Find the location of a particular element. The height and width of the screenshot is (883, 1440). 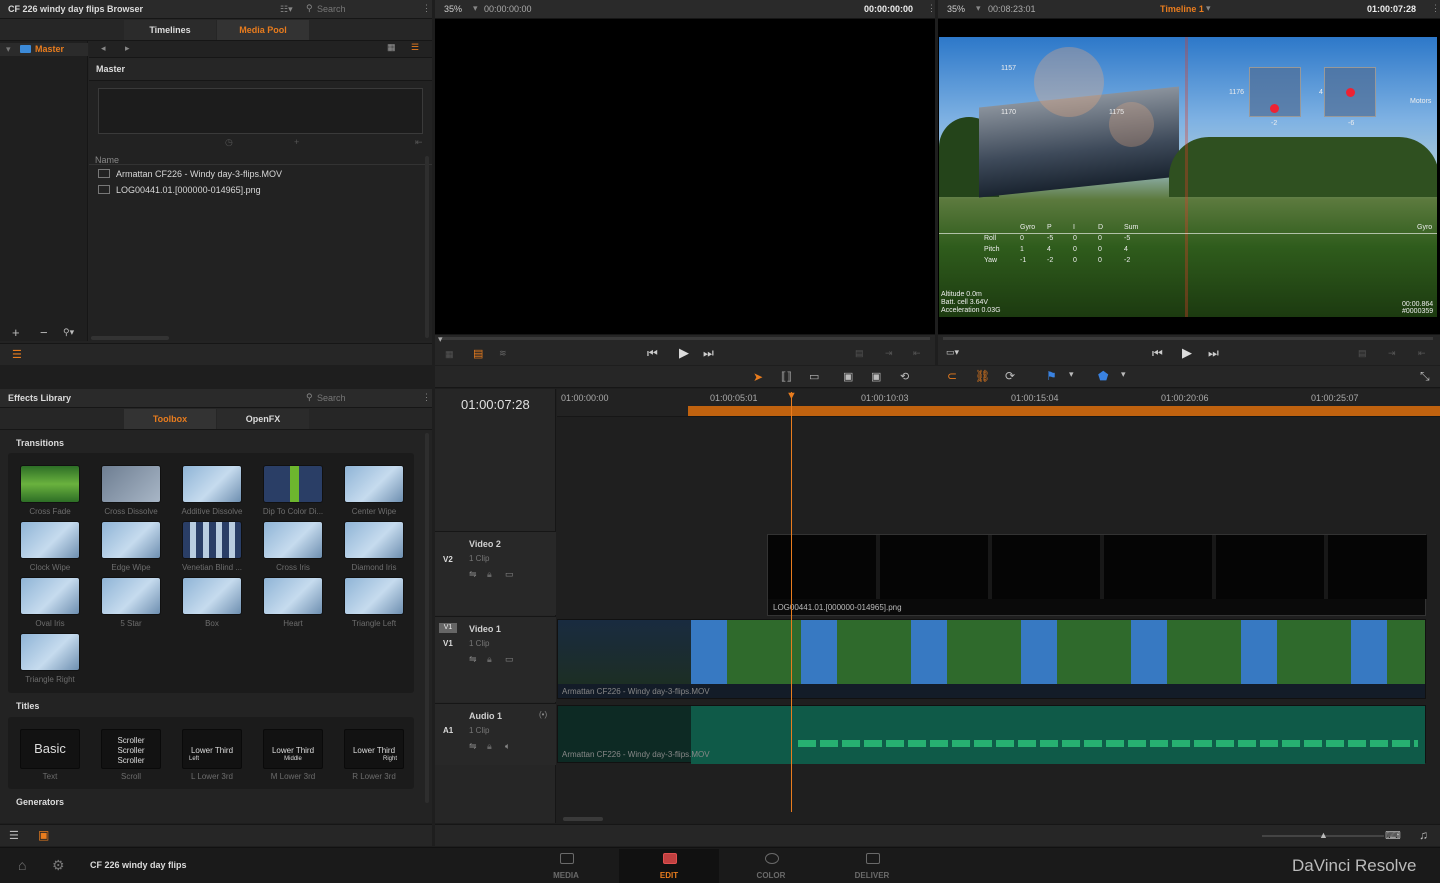

marker-icon: ⬟ is located at coordinates (1103, 376).